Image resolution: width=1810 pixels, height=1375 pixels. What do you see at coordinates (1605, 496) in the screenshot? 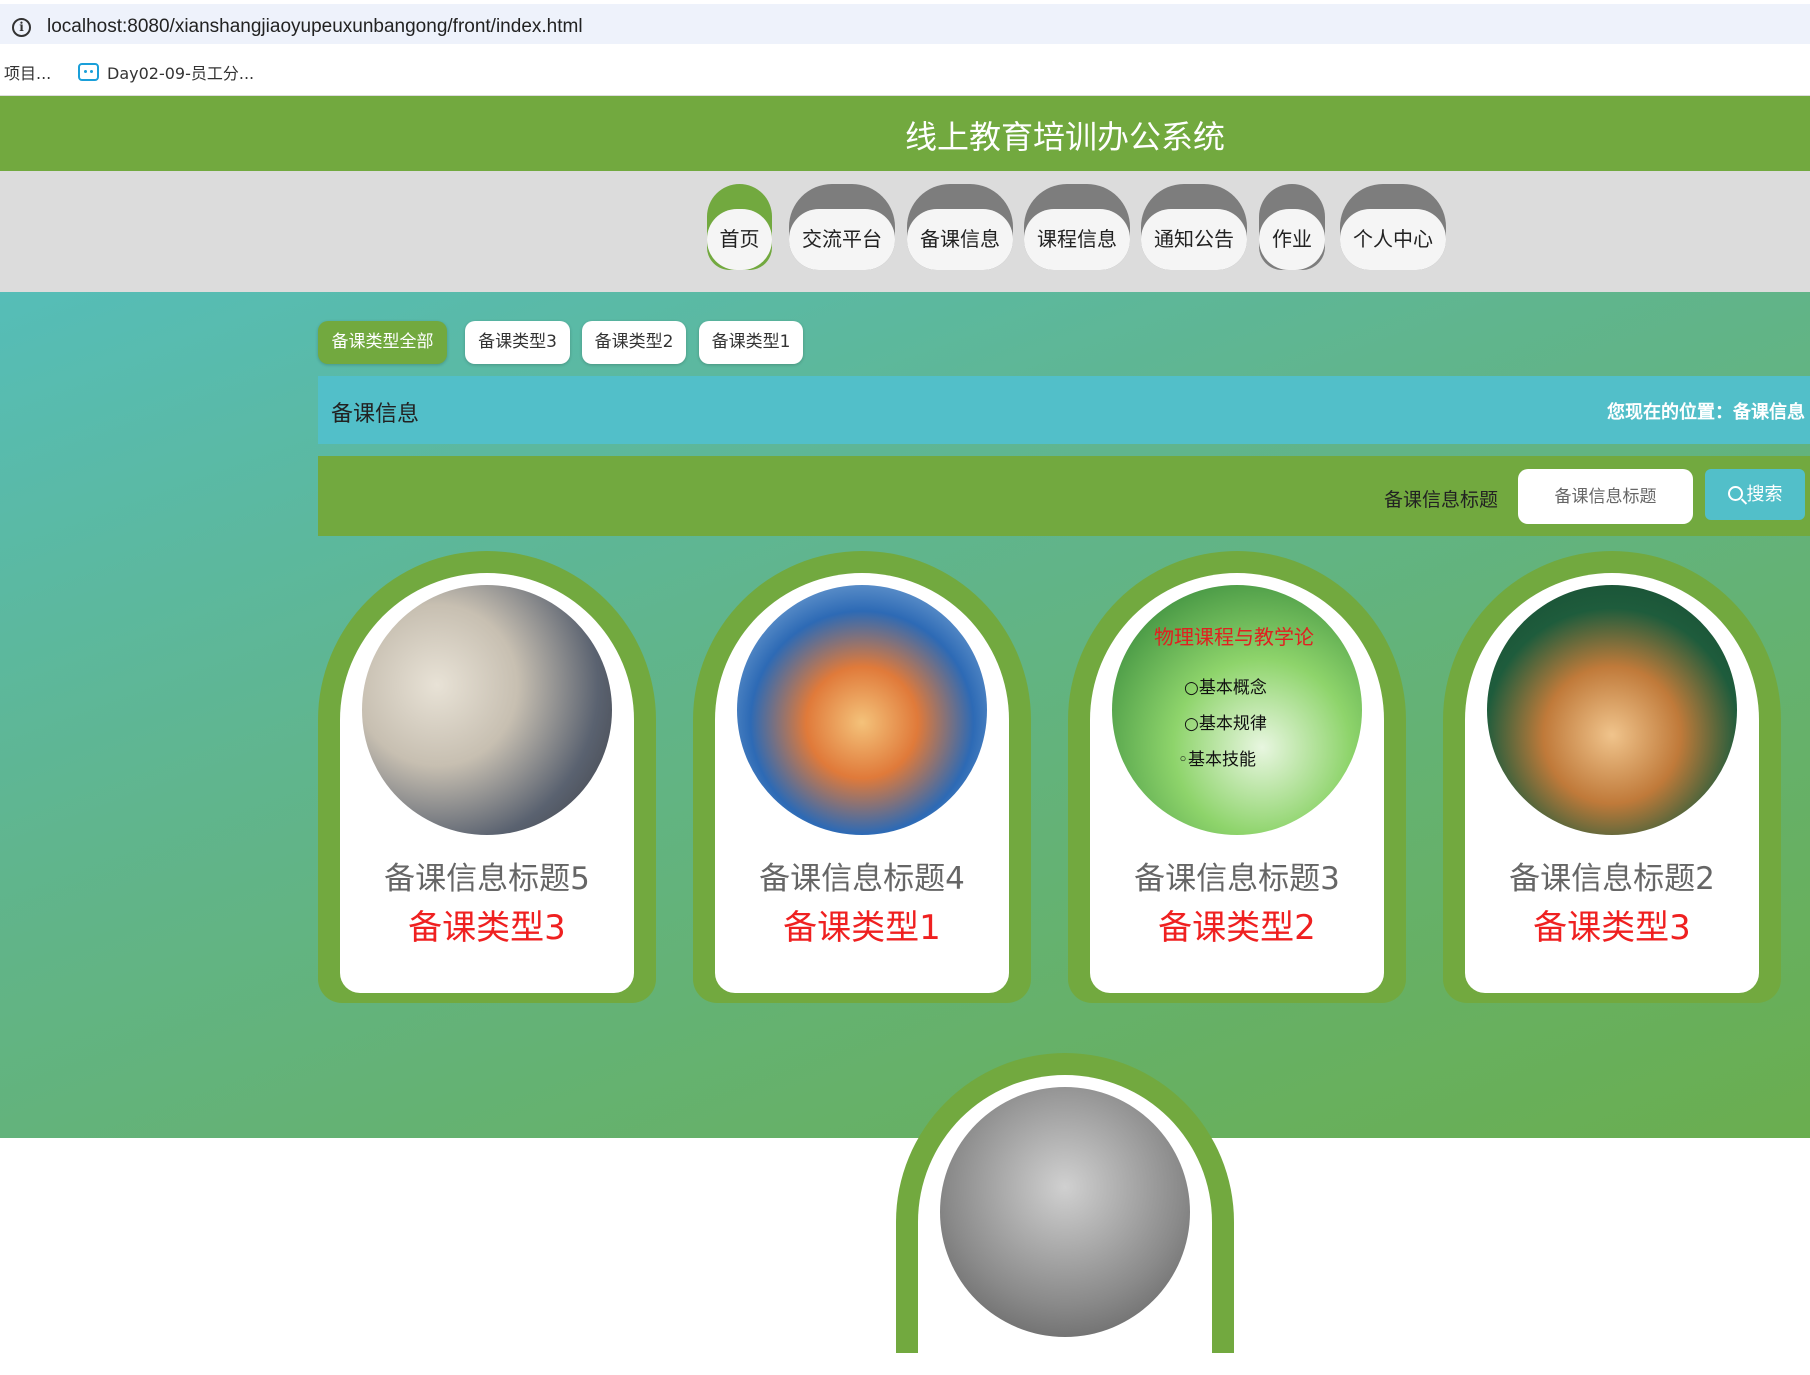
I see `search-input` at bounding box center [1605, 496].